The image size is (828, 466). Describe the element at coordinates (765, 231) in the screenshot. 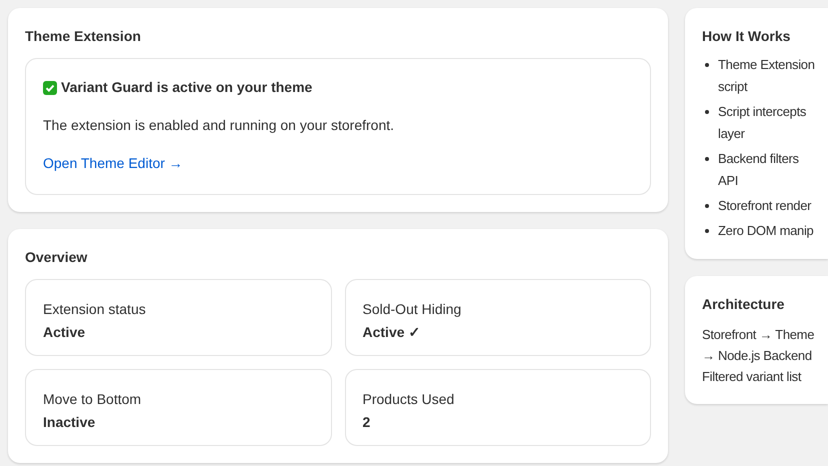

I see `bullet-text: Zero DOM manip` at that location.